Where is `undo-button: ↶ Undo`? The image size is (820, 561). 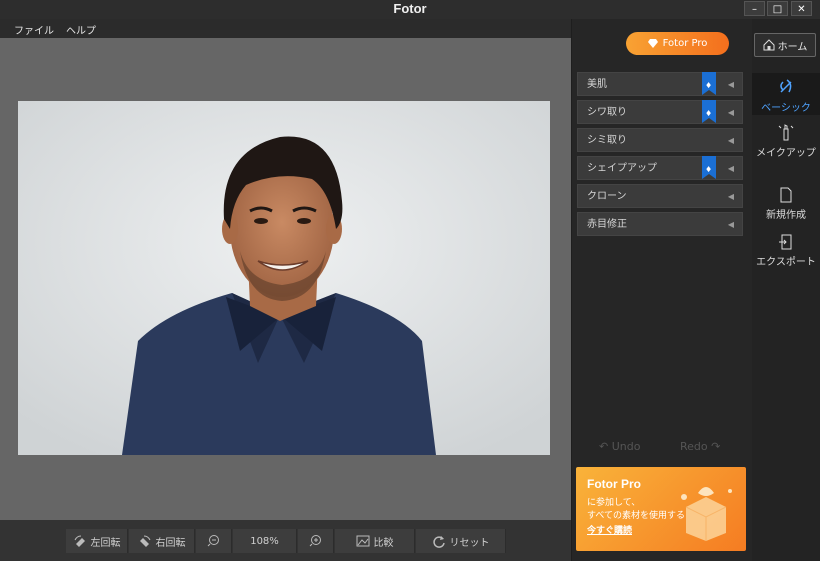 undo-button: ↶ Undo is located at coordinates (619, 446).